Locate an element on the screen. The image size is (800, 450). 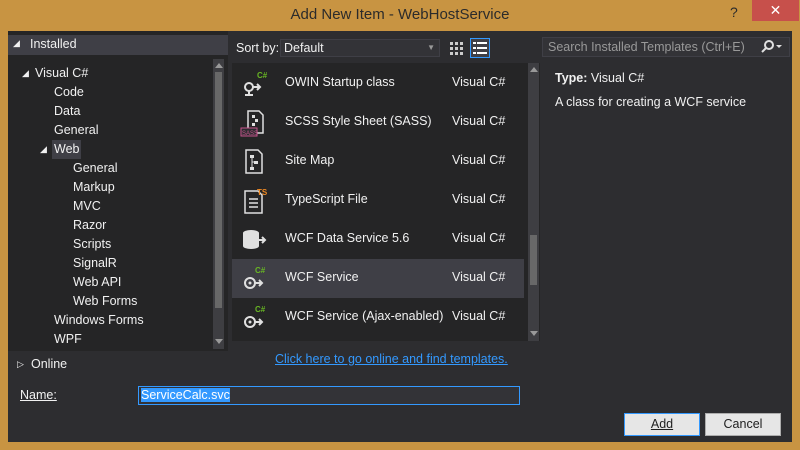
list-view-icon is located at coordinates (480, 48).